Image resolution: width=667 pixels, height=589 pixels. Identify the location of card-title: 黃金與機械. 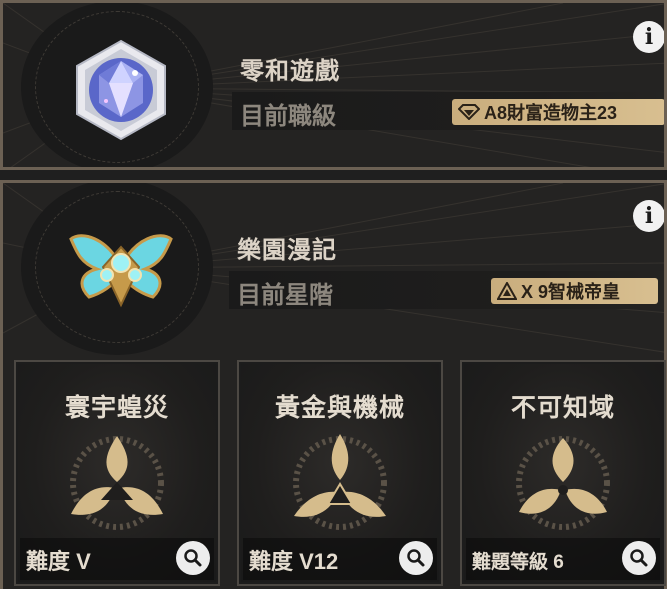
(339, 408).